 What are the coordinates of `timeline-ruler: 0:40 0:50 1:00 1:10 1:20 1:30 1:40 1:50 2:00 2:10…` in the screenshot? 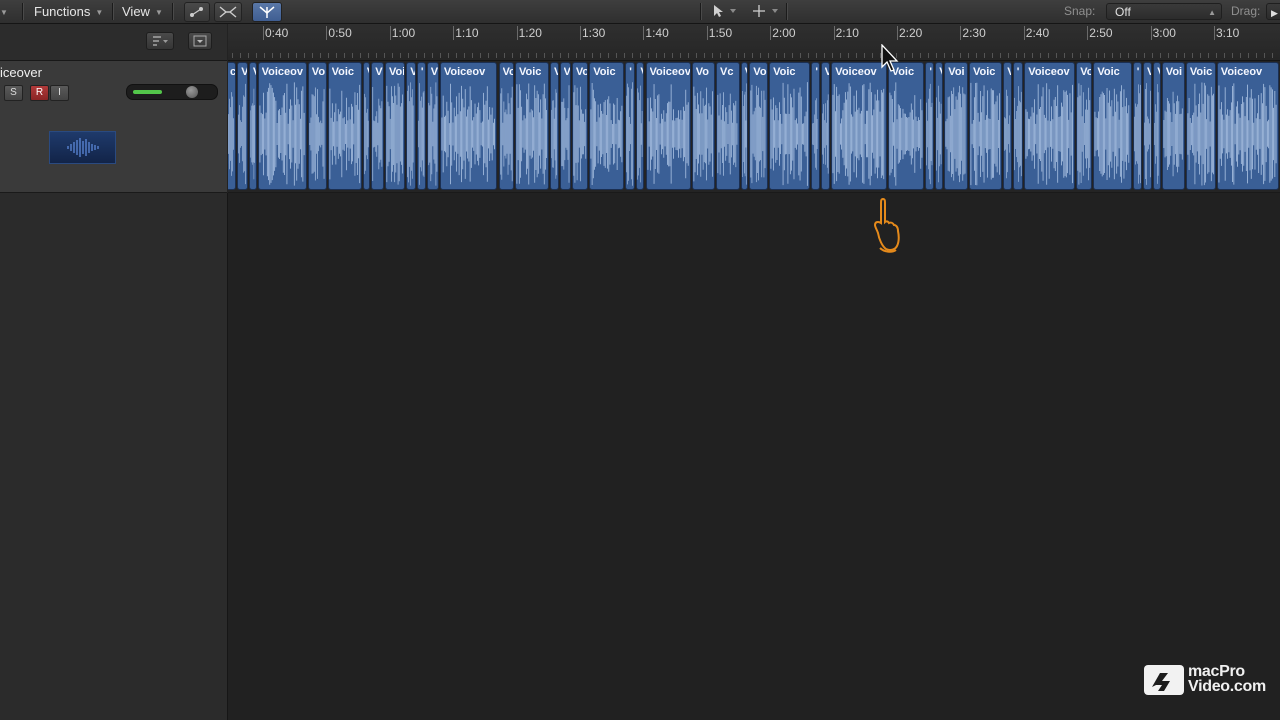 It's located at (754, 42).